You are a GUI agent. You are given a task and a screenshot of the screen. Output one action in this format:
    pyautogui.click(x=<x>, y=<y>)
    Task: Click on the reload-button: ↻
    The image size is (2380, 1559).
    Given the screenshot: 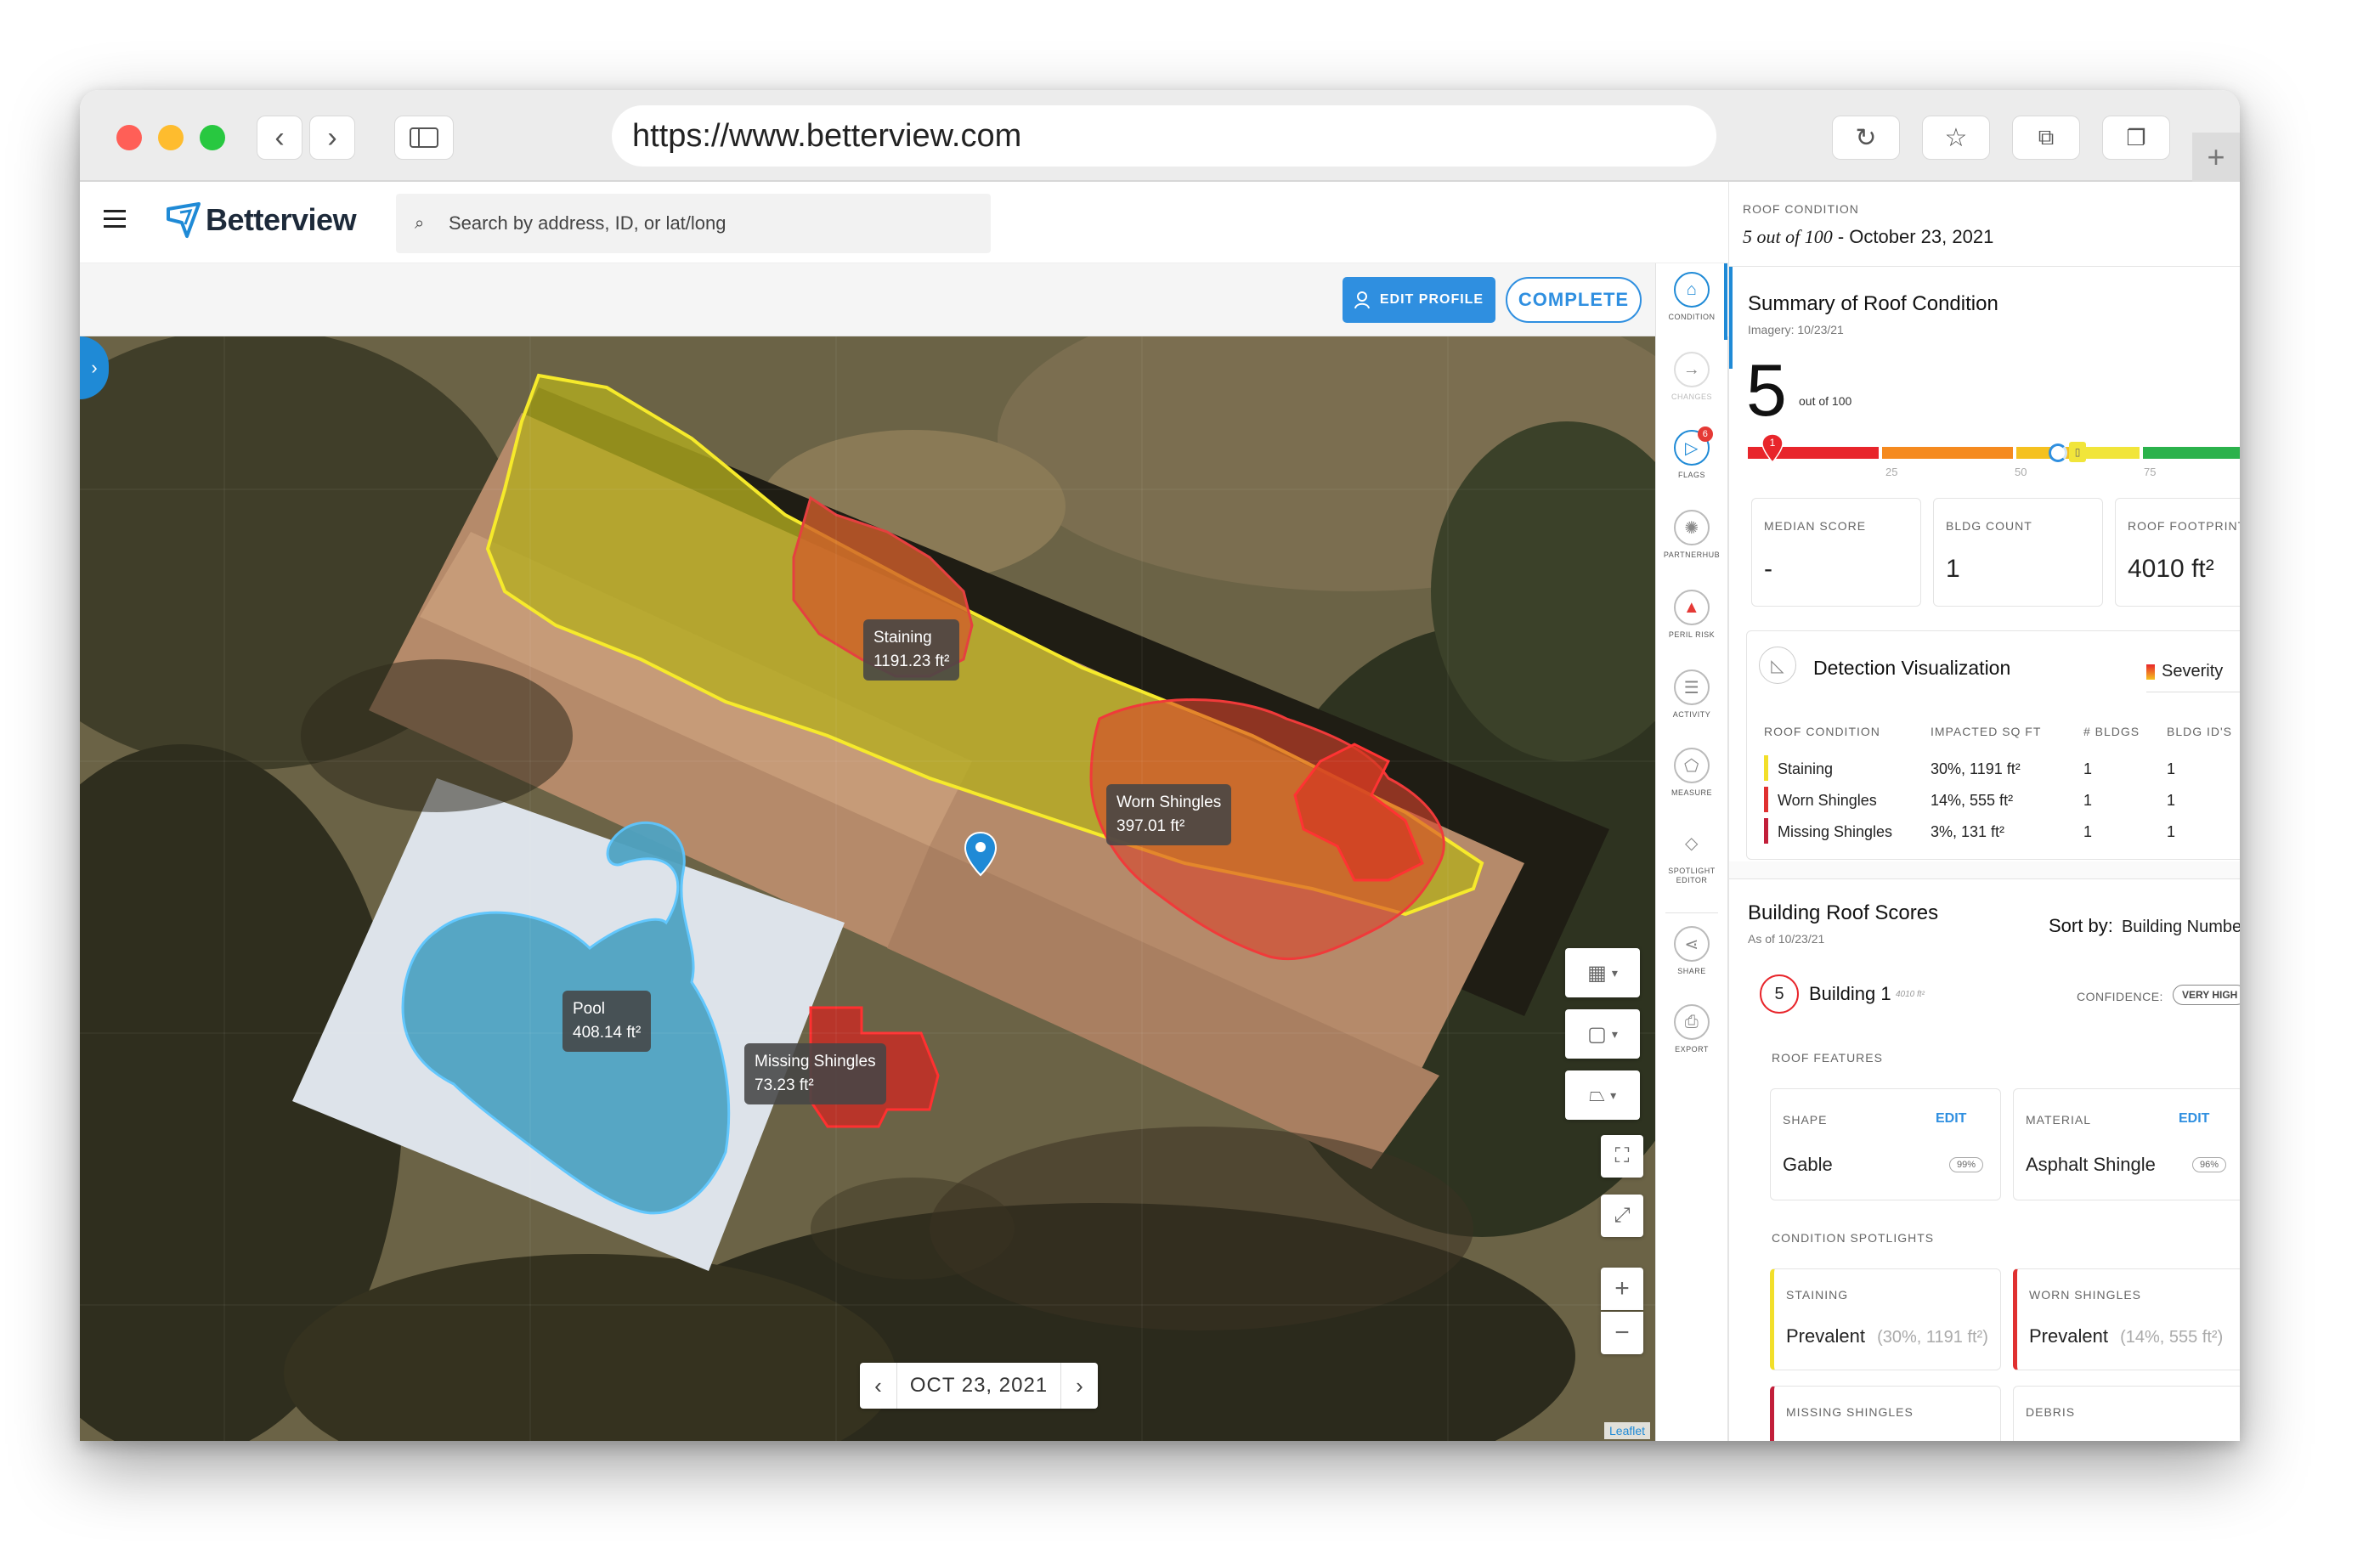 What is the action you would take?
    pyautogui.click(x=1866, y=138)
    